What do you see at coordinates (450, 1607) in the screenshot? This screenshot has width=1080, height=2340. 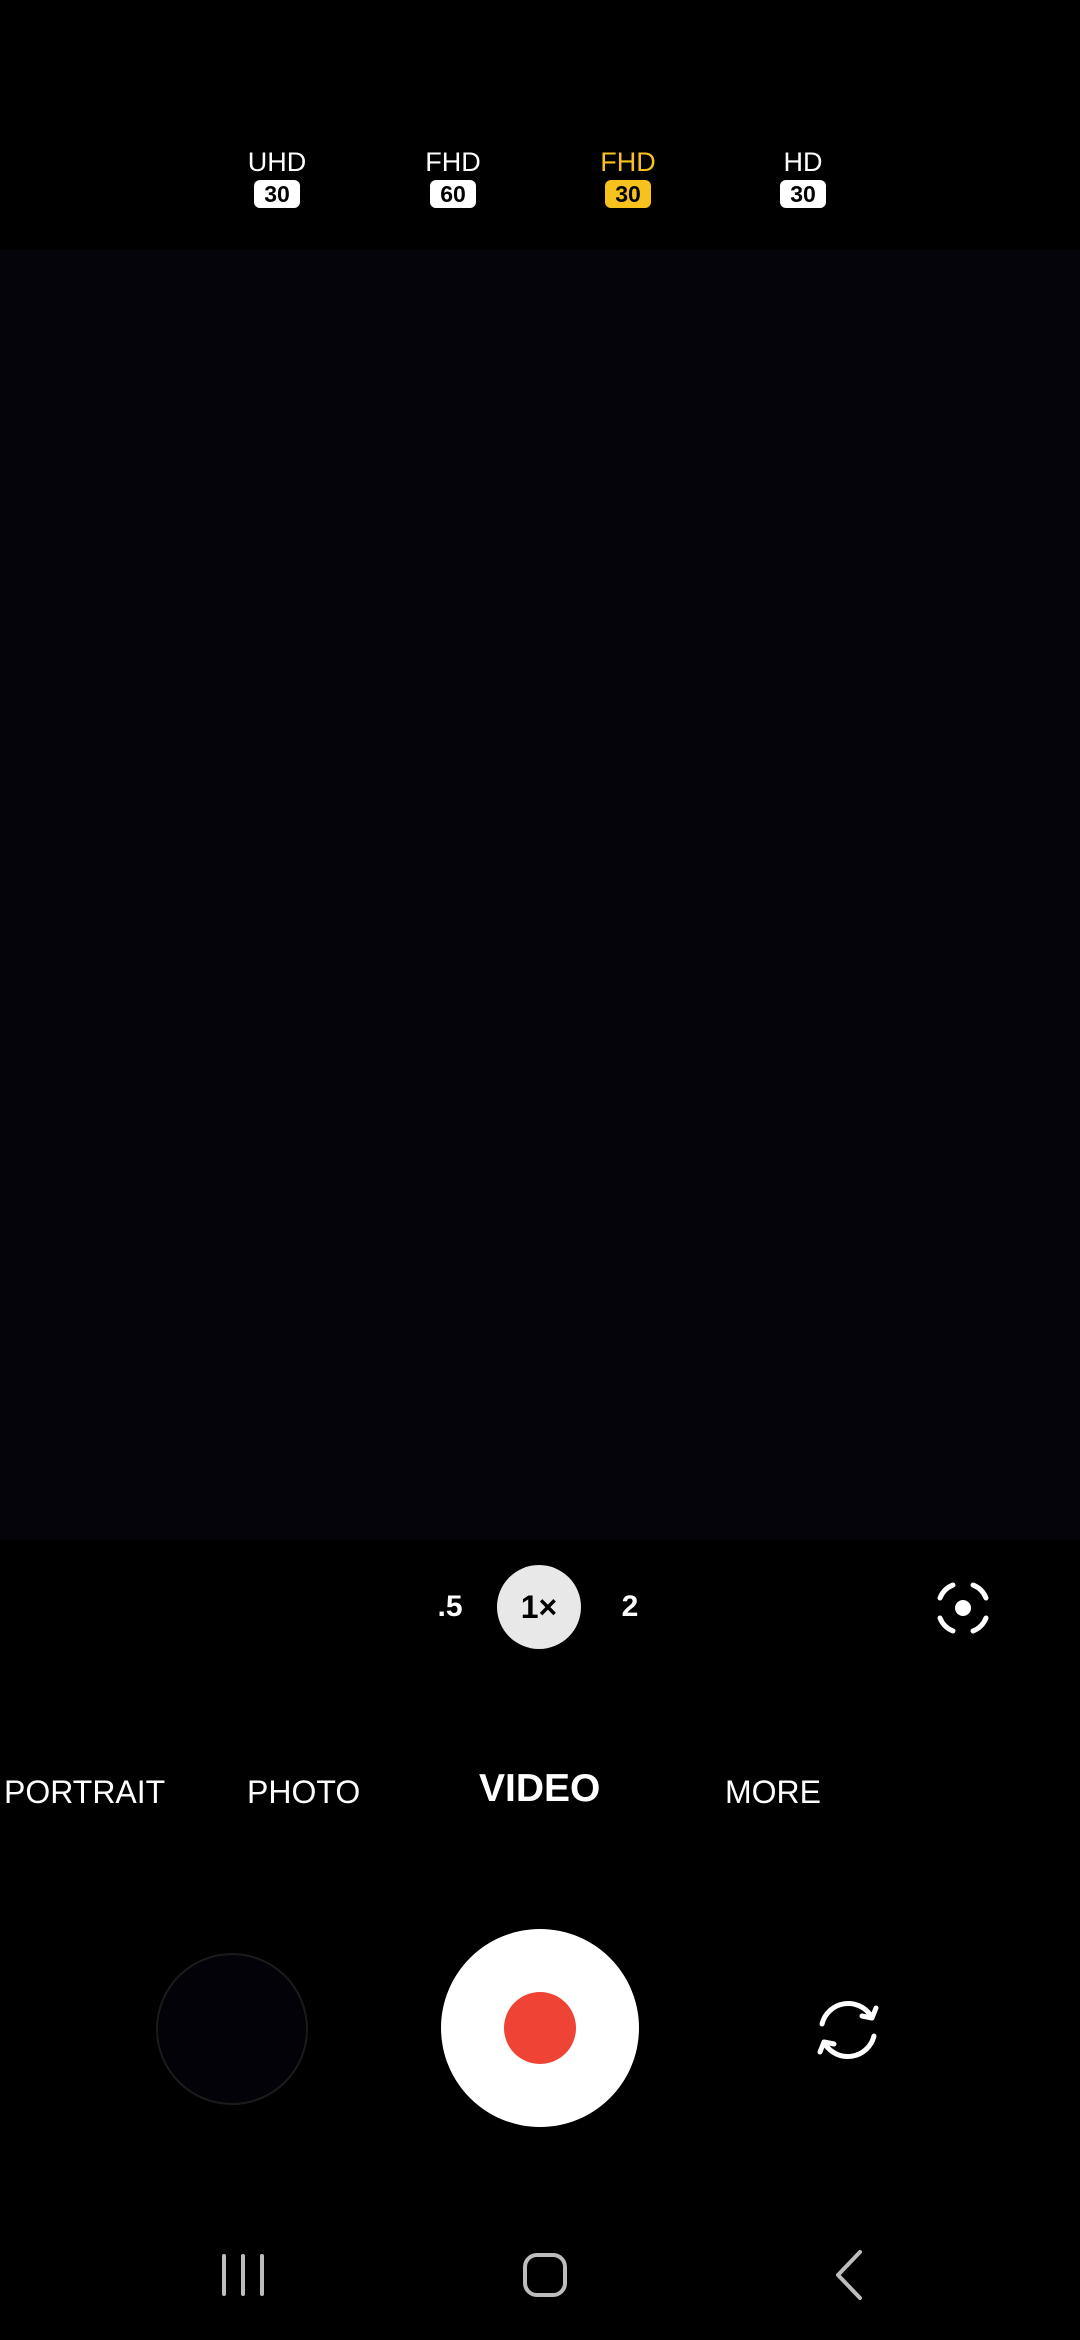 I see `zoom-wide-button: .5` at bounding box center [450, 1607].